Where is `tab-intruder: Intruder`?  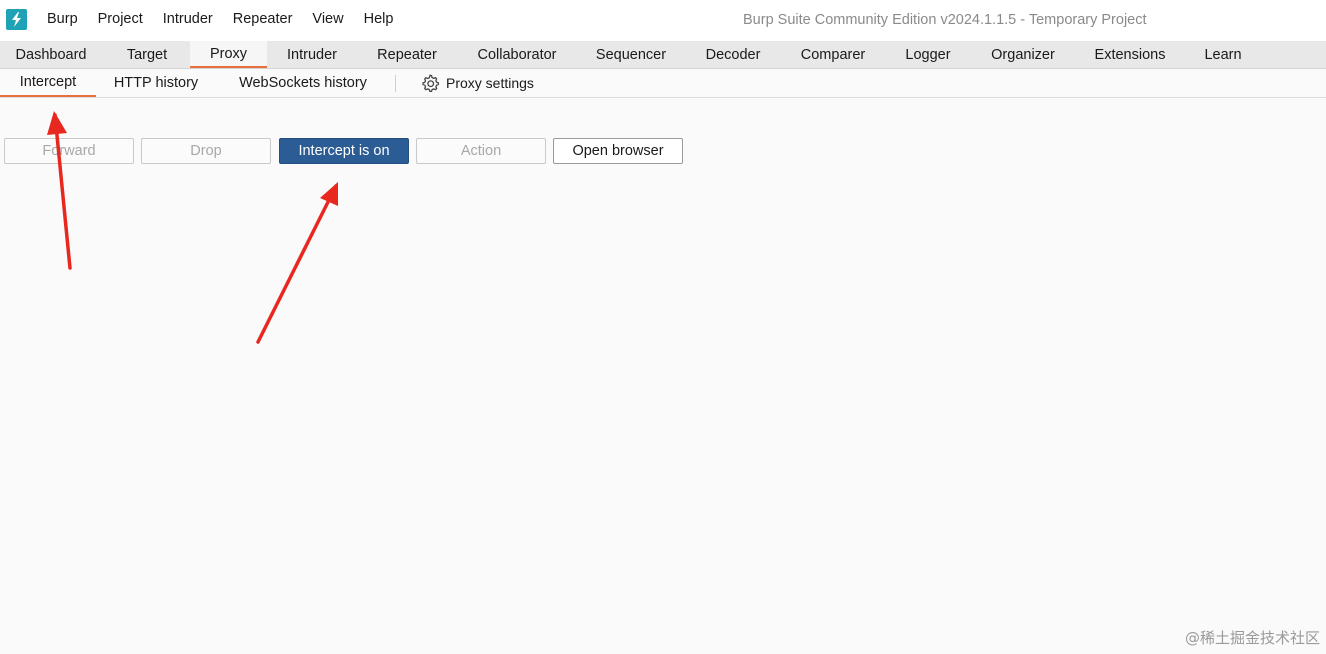 tab-intruder: Intruder is located at coordinates (312, 54).